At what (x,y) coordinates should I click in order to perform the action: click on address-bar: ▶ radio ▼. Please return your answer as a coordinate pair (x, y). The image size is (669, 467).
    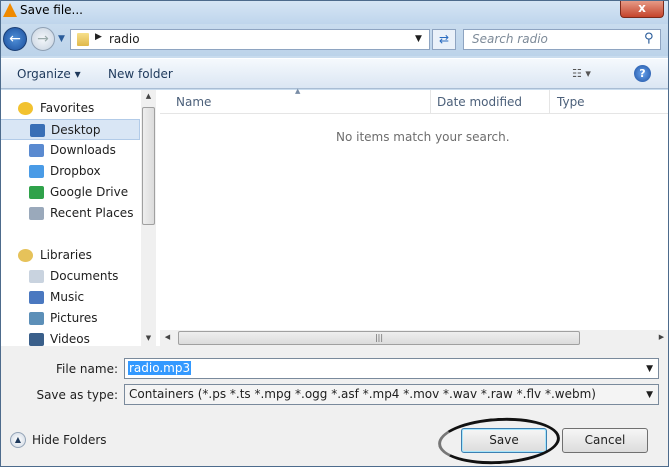
    Looking at the image, I should click on (250, 39).